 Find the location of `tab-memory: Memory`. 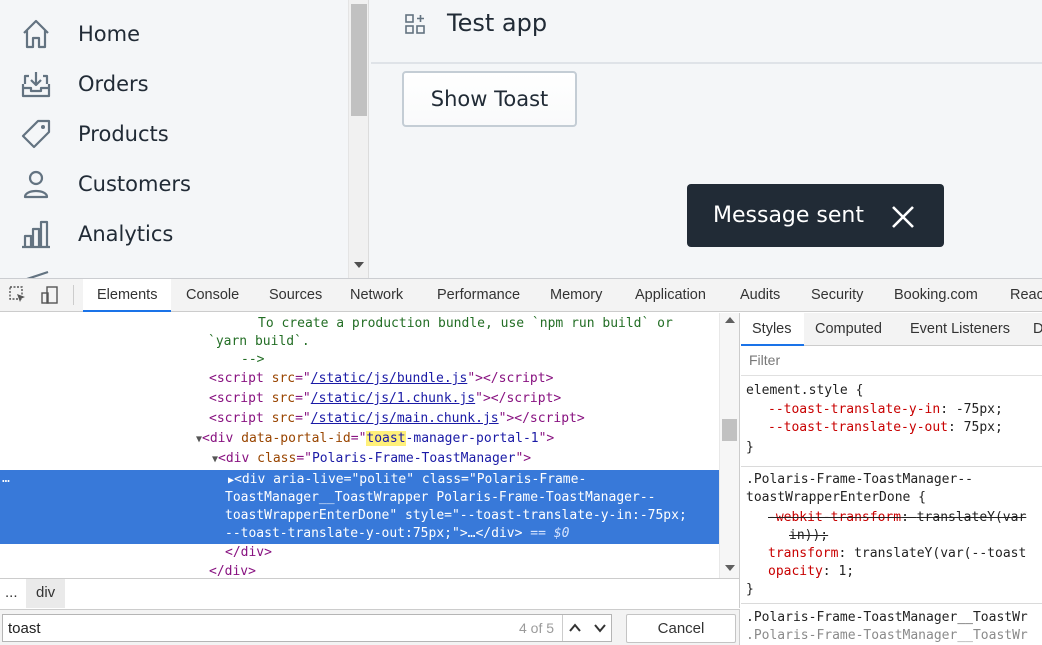

tab-memory: Memory is located at coordinates (576, 295).